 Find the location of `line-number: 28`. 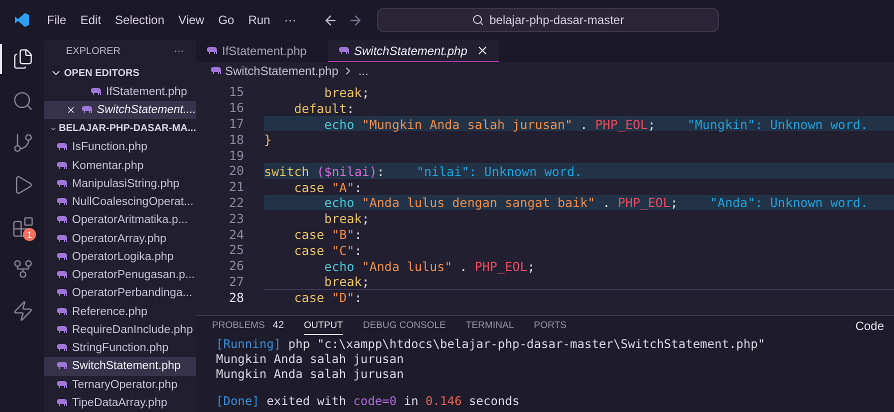

line-number: 28 is located at coordinates (236, 297).